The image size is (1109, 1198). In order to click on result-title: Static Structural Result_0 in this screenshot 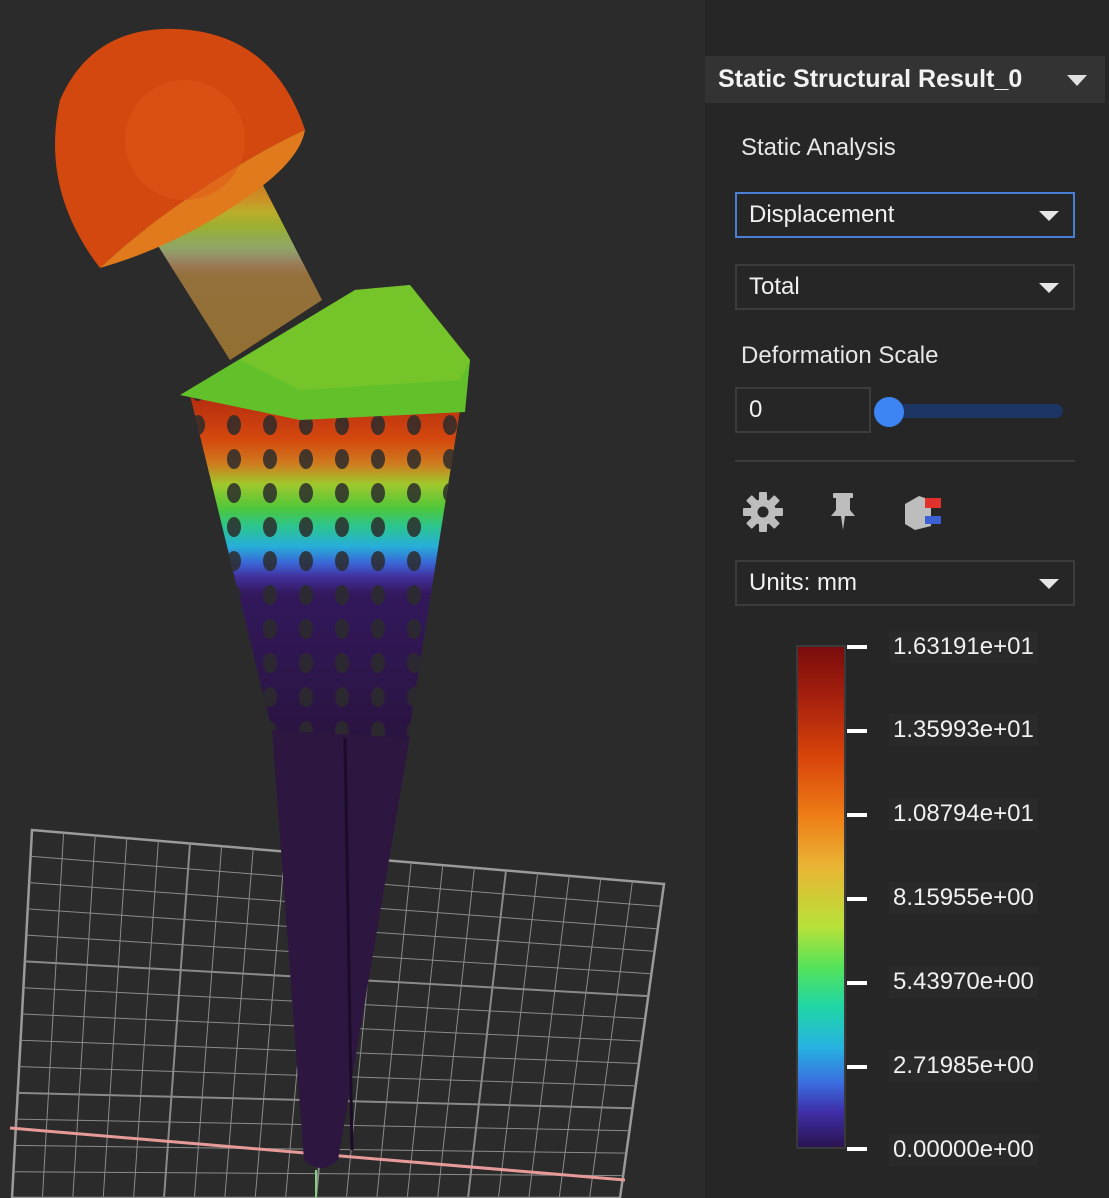, I will do `click(870, 79)`.